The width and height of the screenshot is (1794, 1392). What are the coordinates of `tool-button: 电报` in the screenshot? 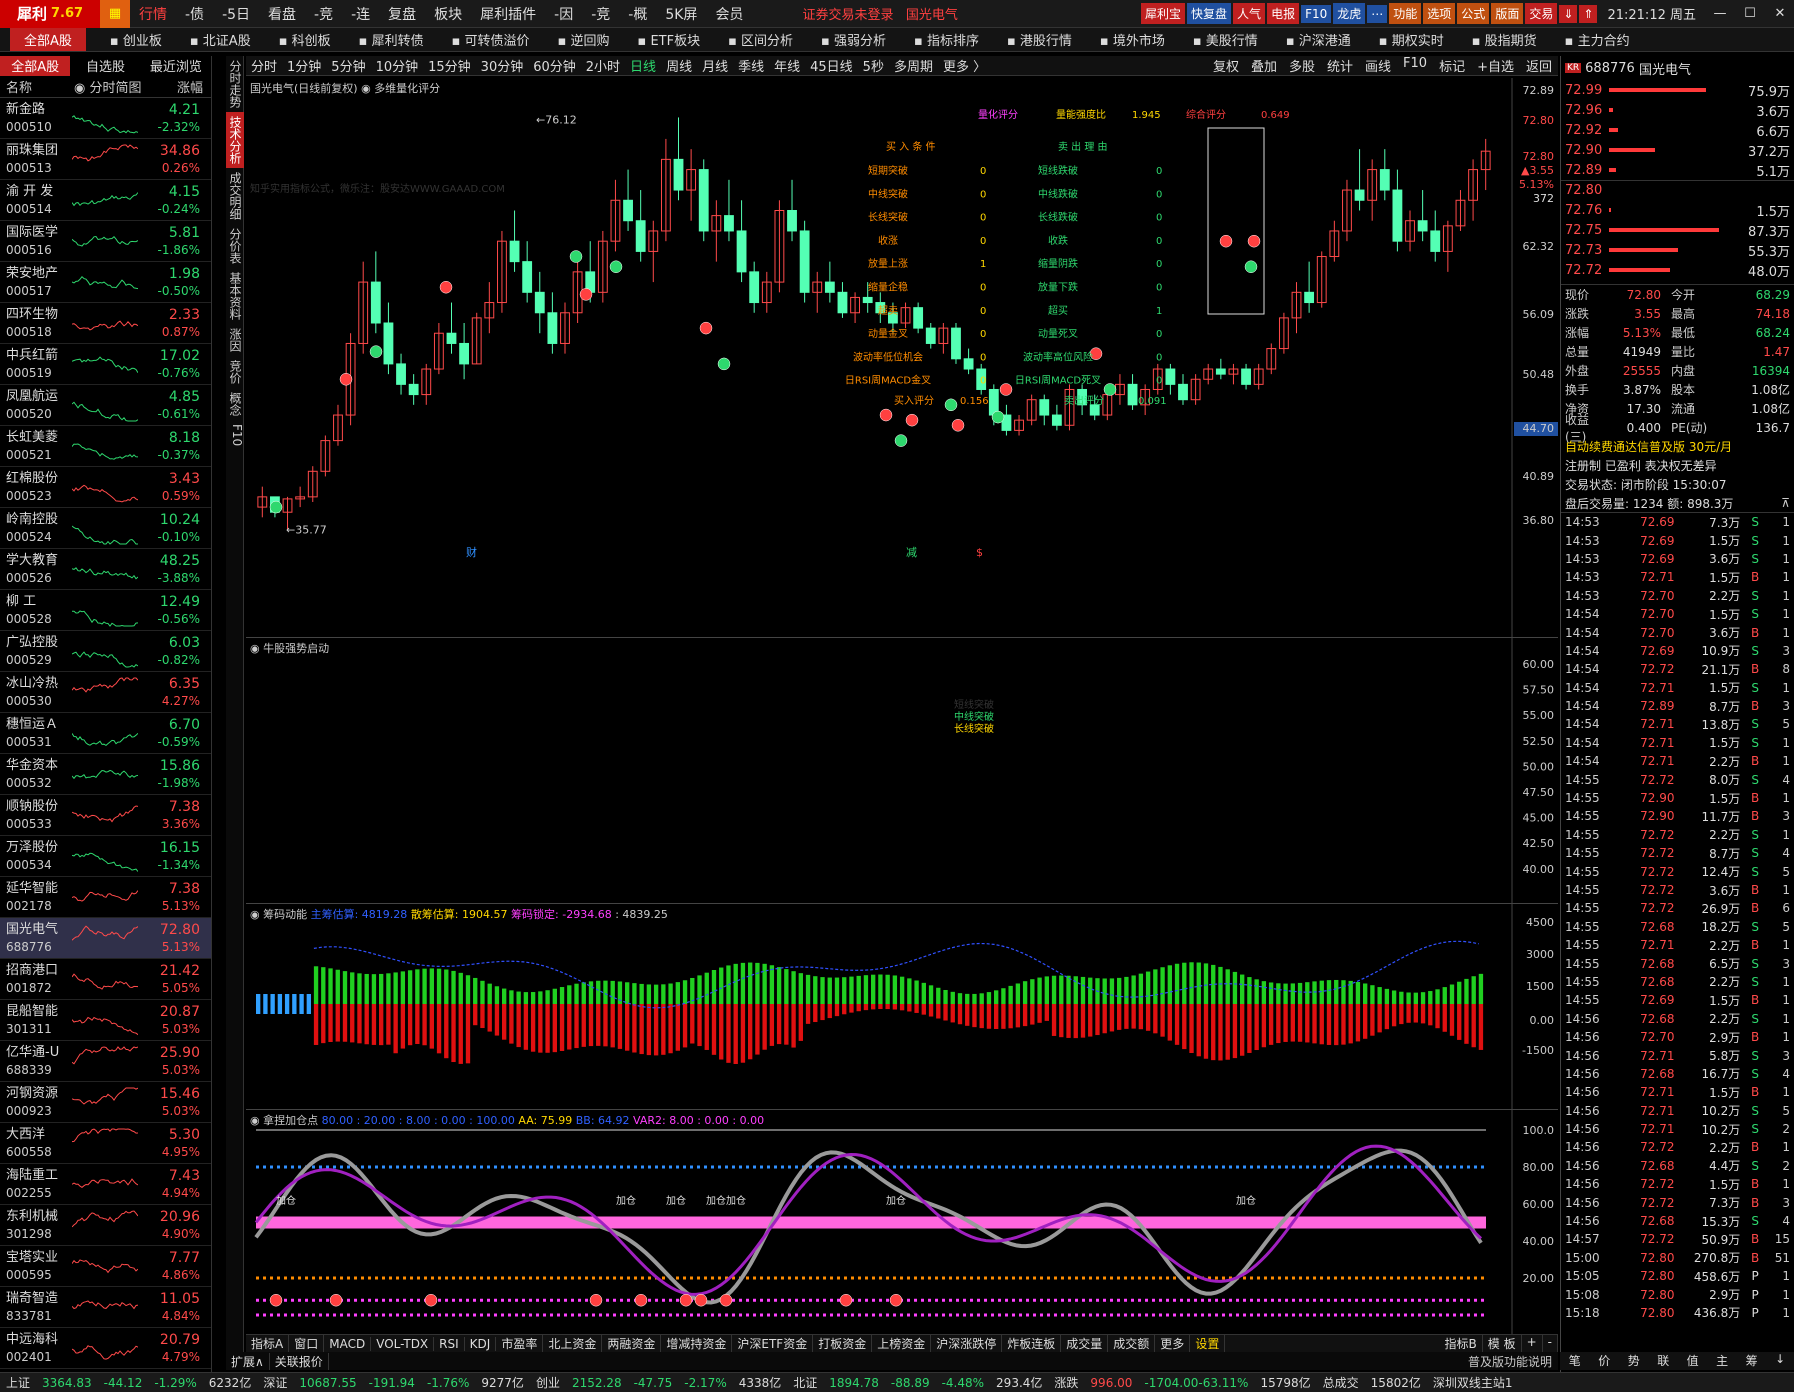 It's located at (1283, 13).